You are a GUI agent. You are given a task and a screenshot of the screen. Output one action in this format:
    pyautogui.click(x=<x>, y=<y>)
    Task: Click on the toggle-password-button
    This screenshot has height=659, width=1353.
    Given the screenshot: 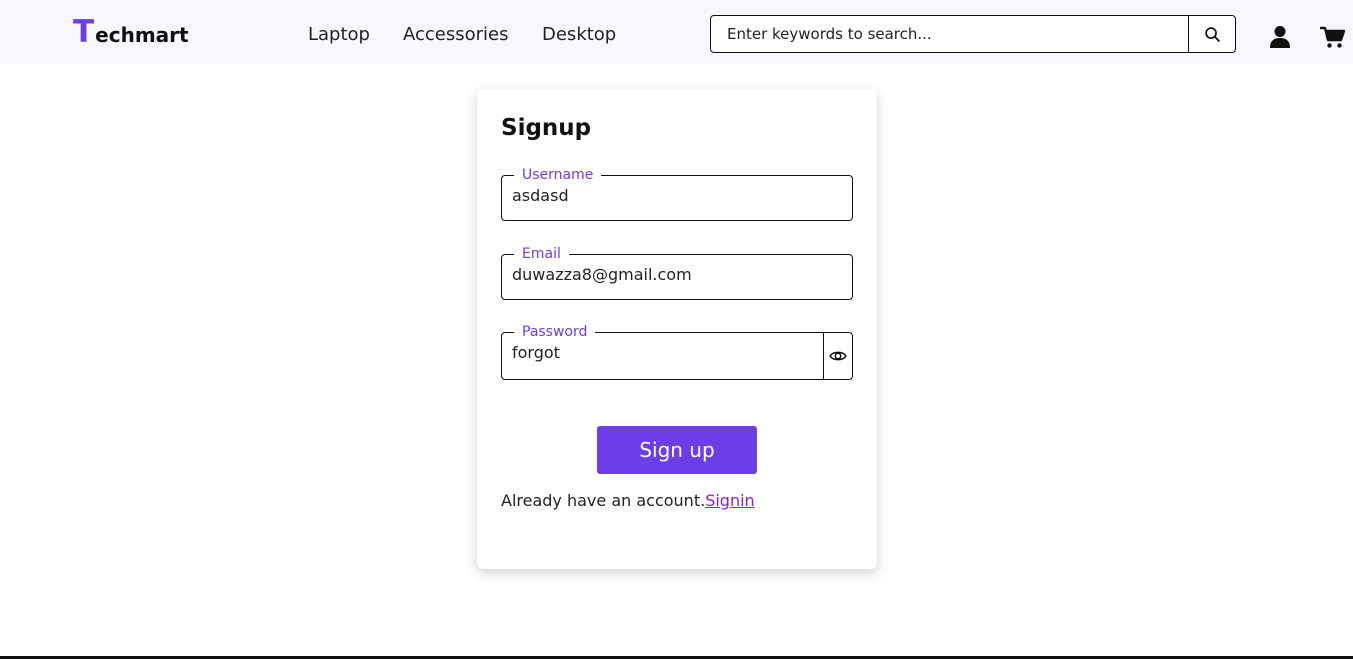 What is the action you would take?
    pyautogui.click(x=837, y=356)
    